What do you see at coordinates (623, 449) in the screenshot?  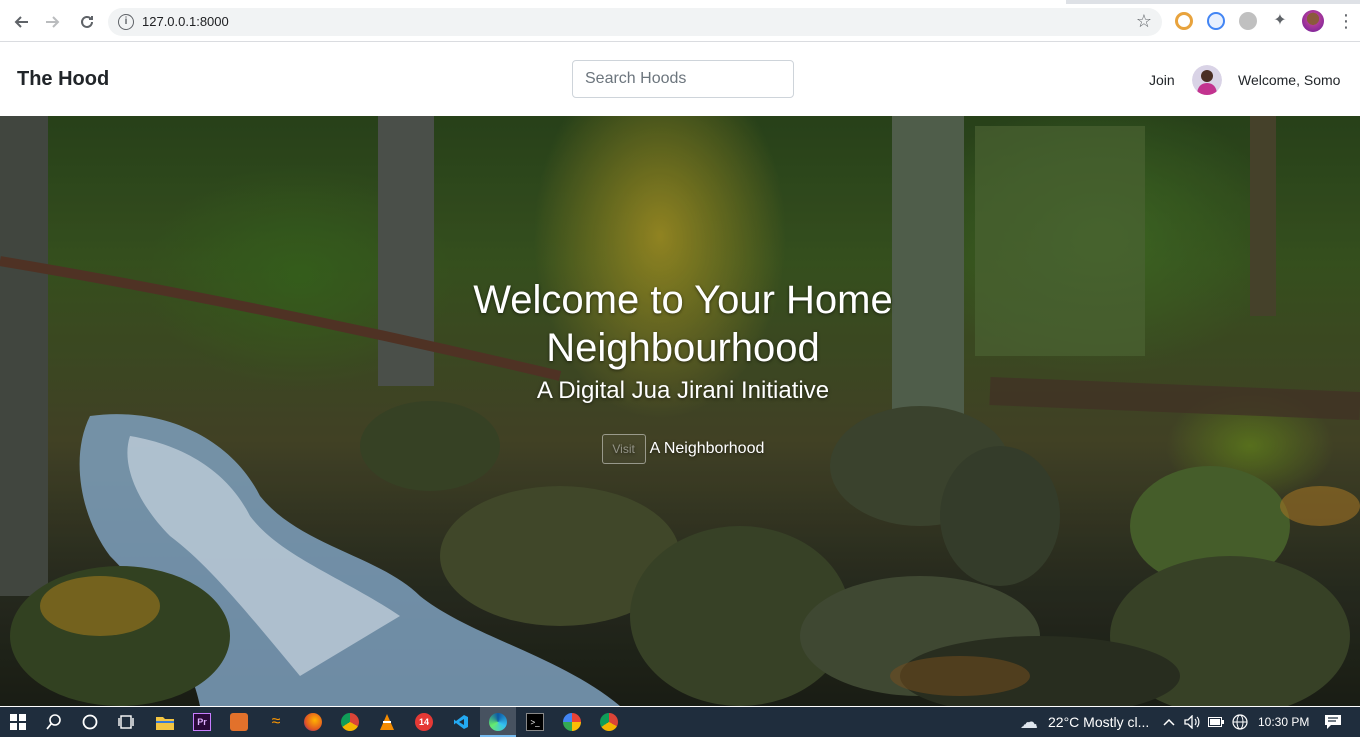 I see `visit-button: Visit` at bounding box center [623, 449].